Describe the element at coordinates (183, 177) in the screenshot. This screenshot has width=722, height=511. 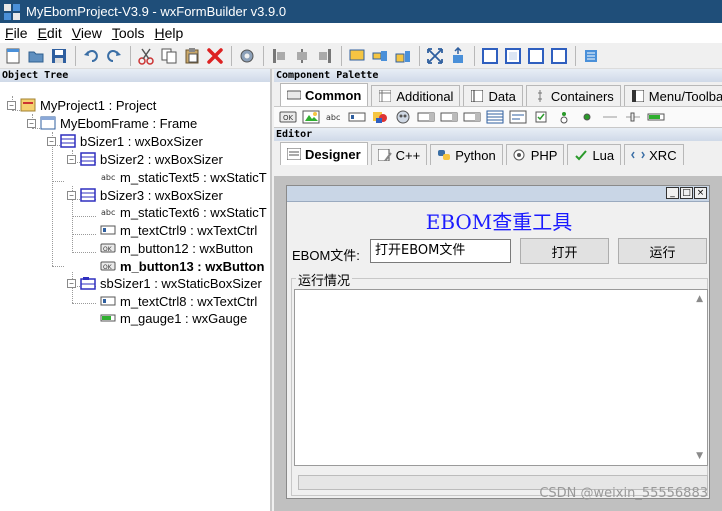
I see `tree-item-statictext5: abc m_staticText5 : wxStaticT` at that location.